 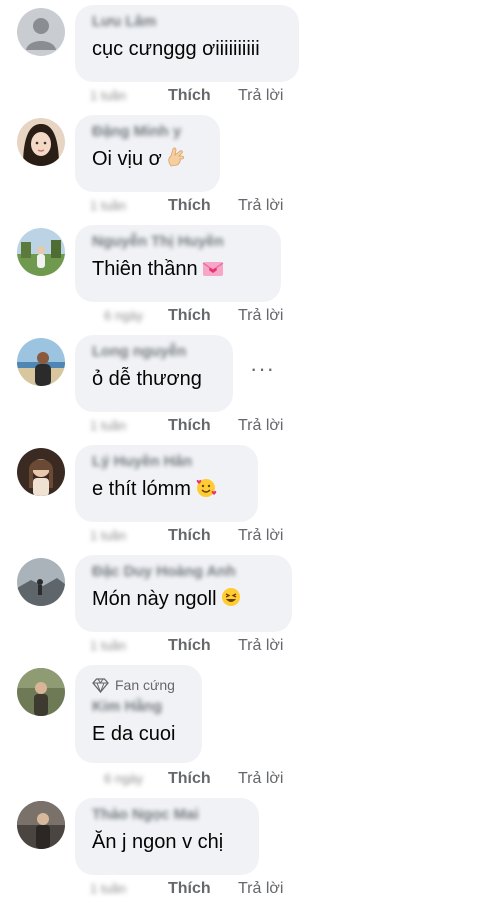 I want to click on comment-bubble: Lý Huyền Hân e thít lómm, so click(x=166, y=483).